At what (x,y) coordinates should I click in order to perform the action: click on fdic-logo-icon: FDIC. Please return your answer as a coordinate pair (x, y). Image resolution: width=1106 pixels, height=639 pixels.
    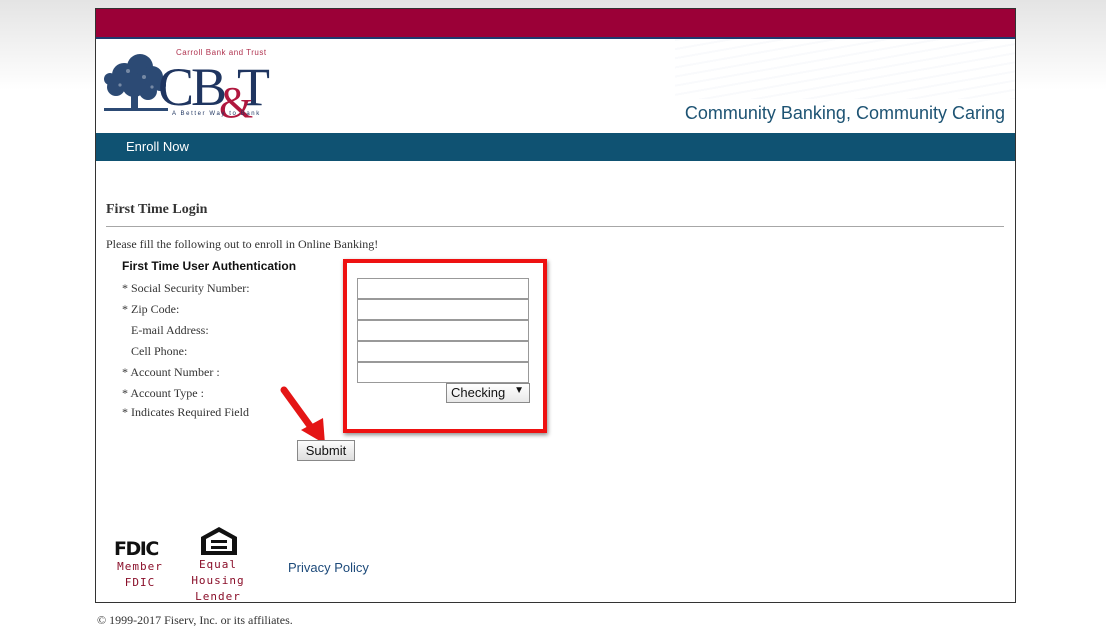
    Looking at the image, I should click on (137, 547).